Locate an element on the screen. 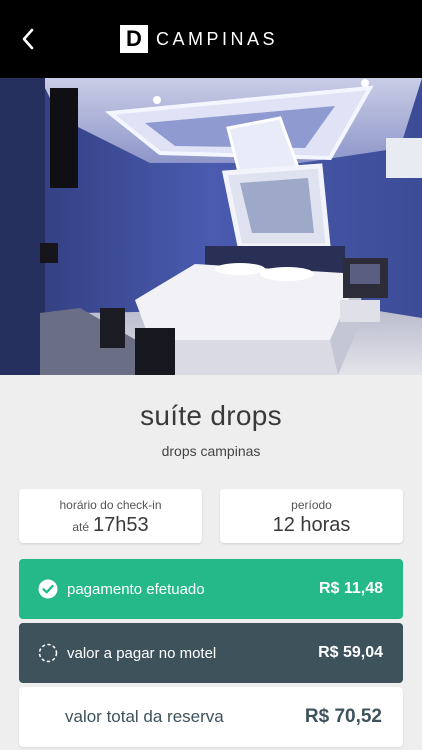 Image resolution: width=422 pixels, height=750 pixels. checkin-card: horário do check-in até 17h53 is located at coordinates (110, 516).